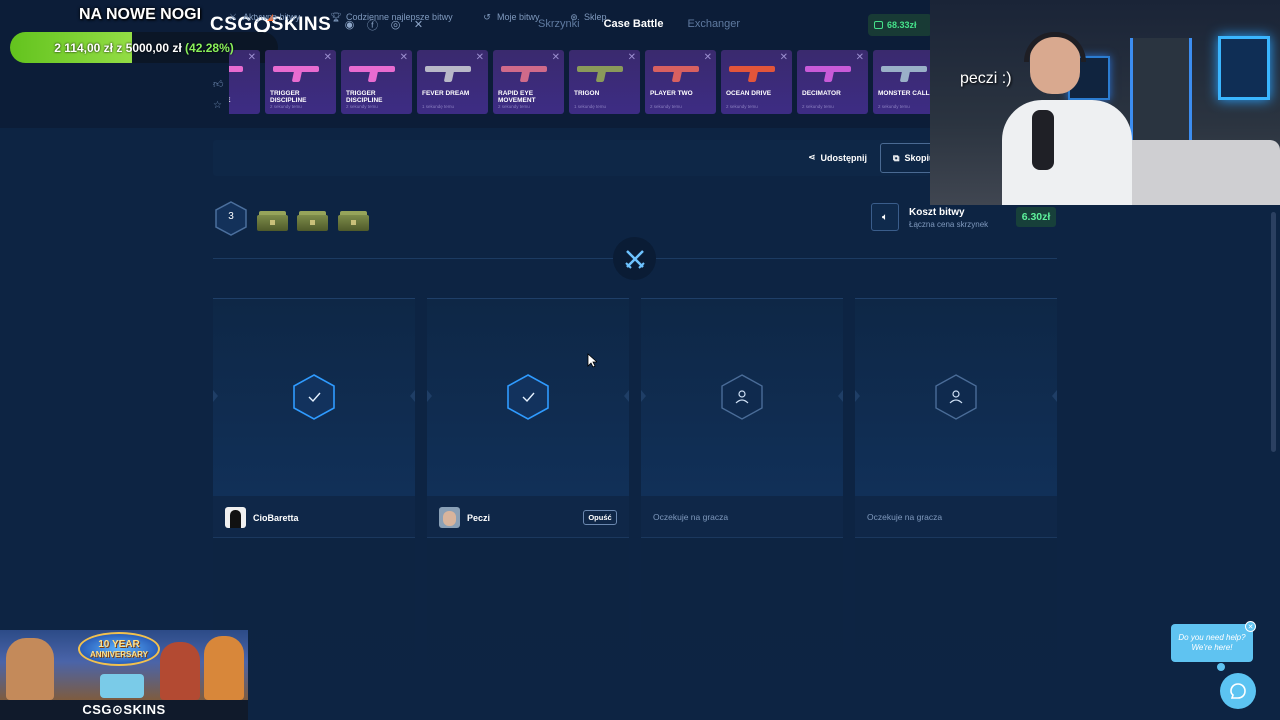  I want to click on live-drop-card: DECIMATOR 2 sekundy temu ✕, so click(832, 82).